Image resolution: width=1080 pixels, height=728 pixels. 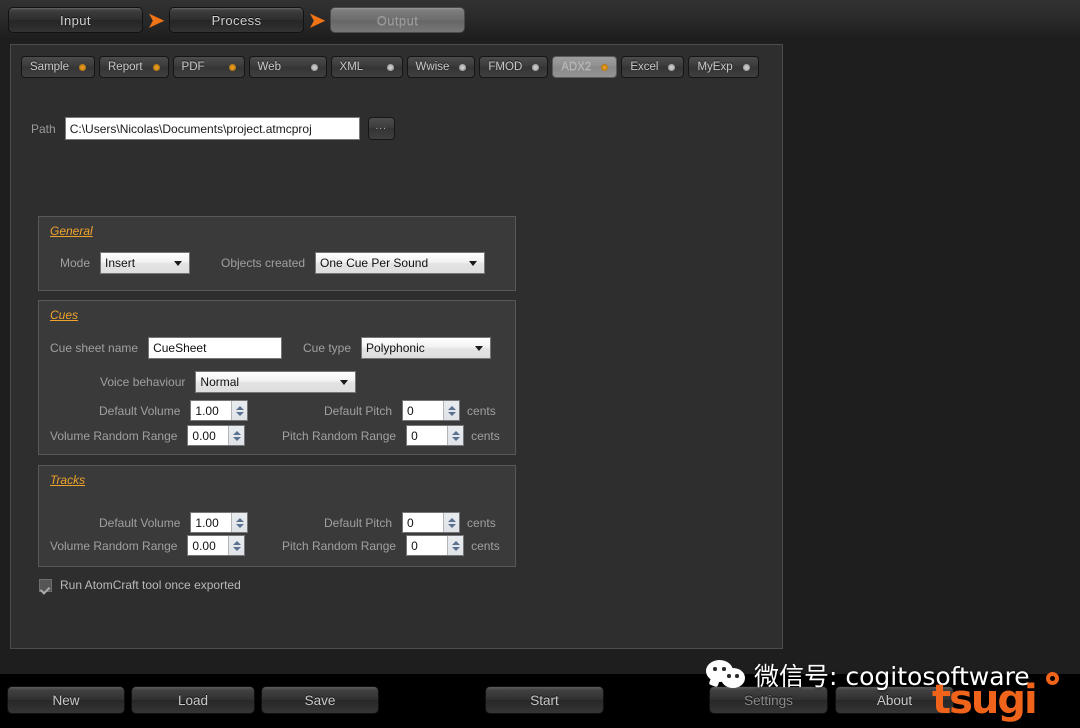 I want to click on tracks-default-volume-stepper: 1.00, so click(x=219, y=522).